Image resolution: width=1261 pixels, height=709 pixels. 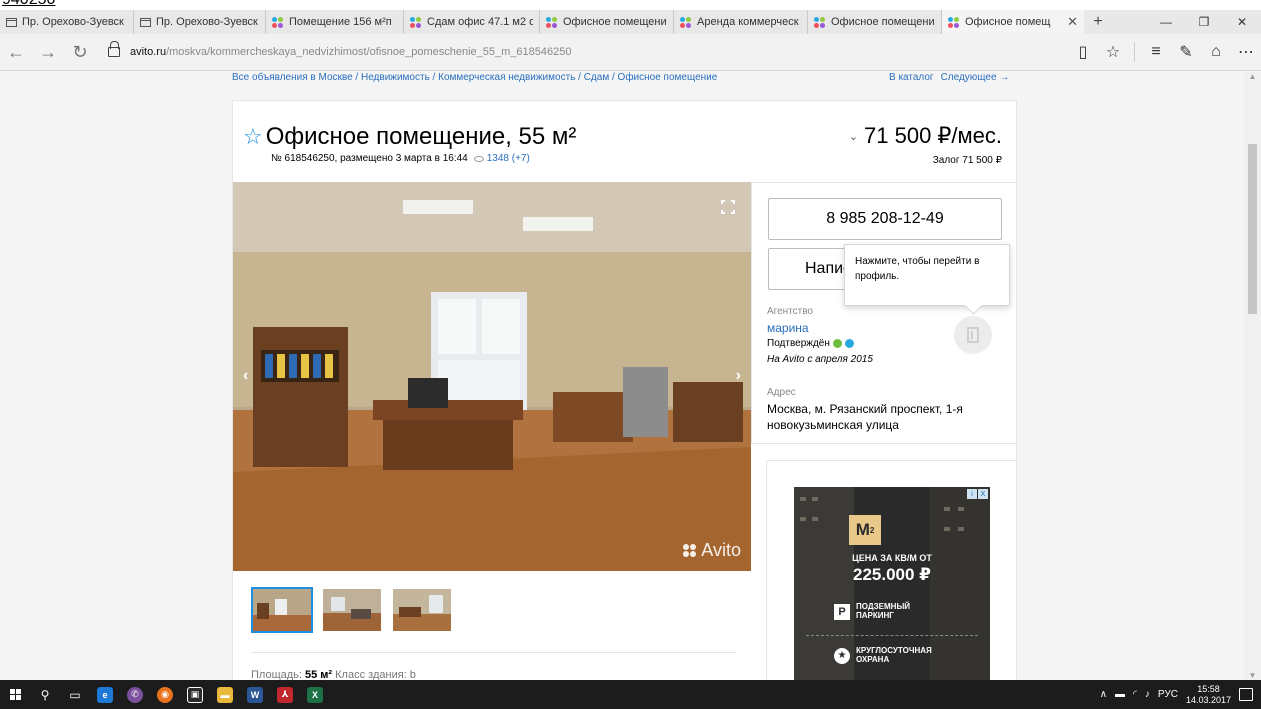 I want to click on taskbar-word: W, so click(x=255, y=694).